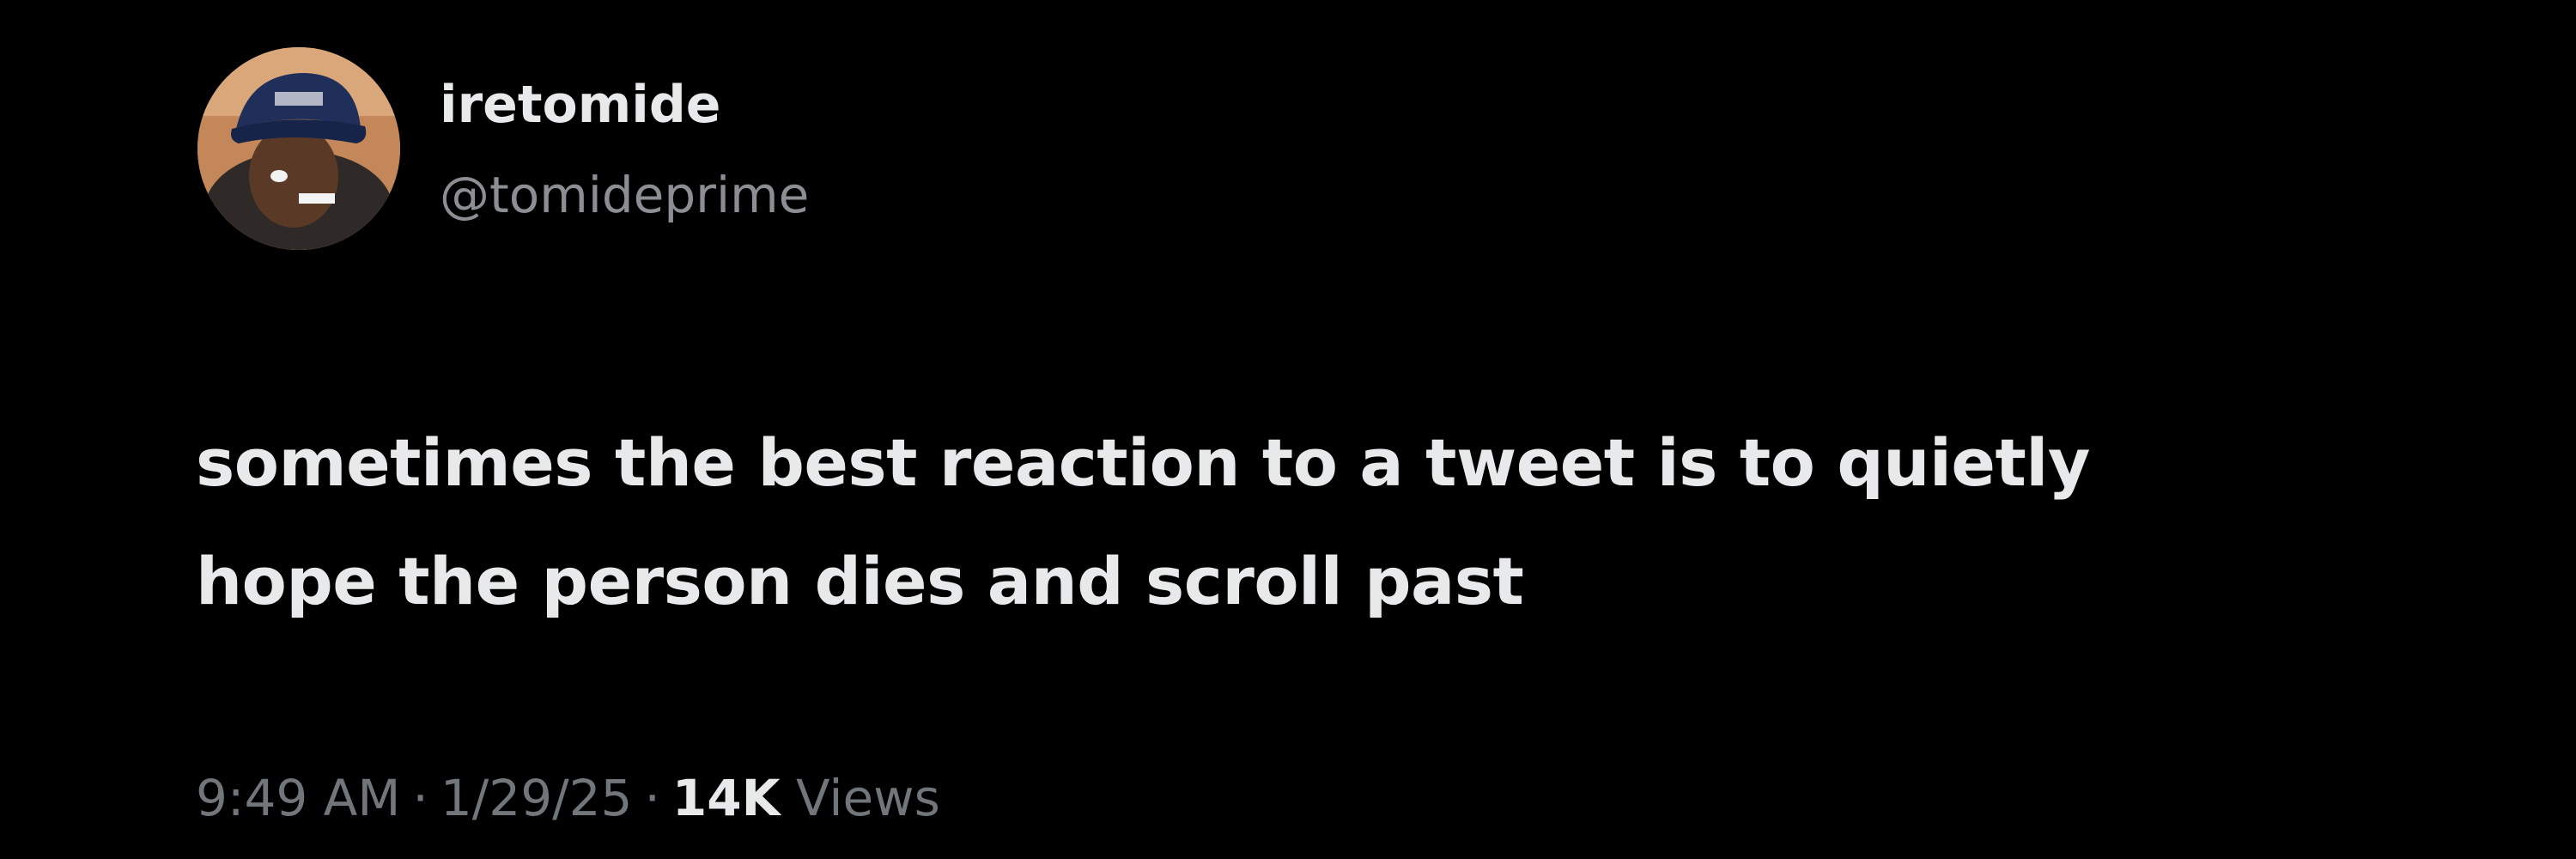  I want to click on tweet-time: 9:49 AM, so click(298, 798).